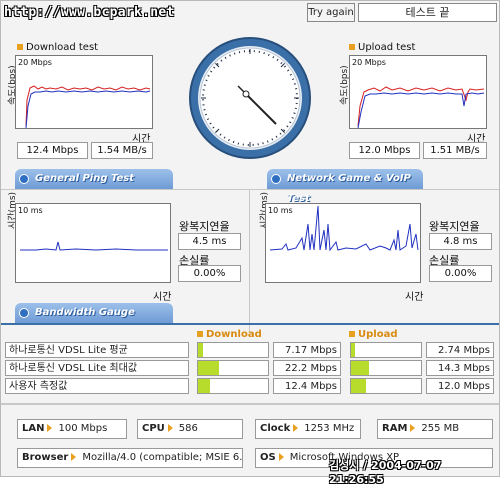  I want to click on system-lan-value: 100 Mbps, so click(83, 428).